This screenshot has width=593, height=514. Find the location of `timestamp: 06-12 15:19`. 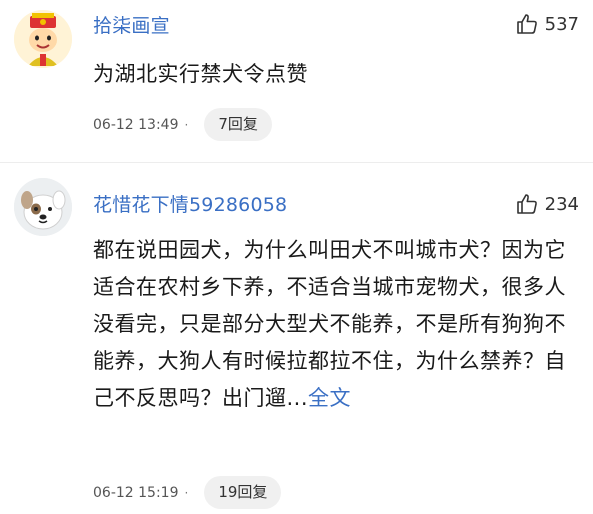

timestamp: 06-12 15:19 is located at coordinates (136, 492).